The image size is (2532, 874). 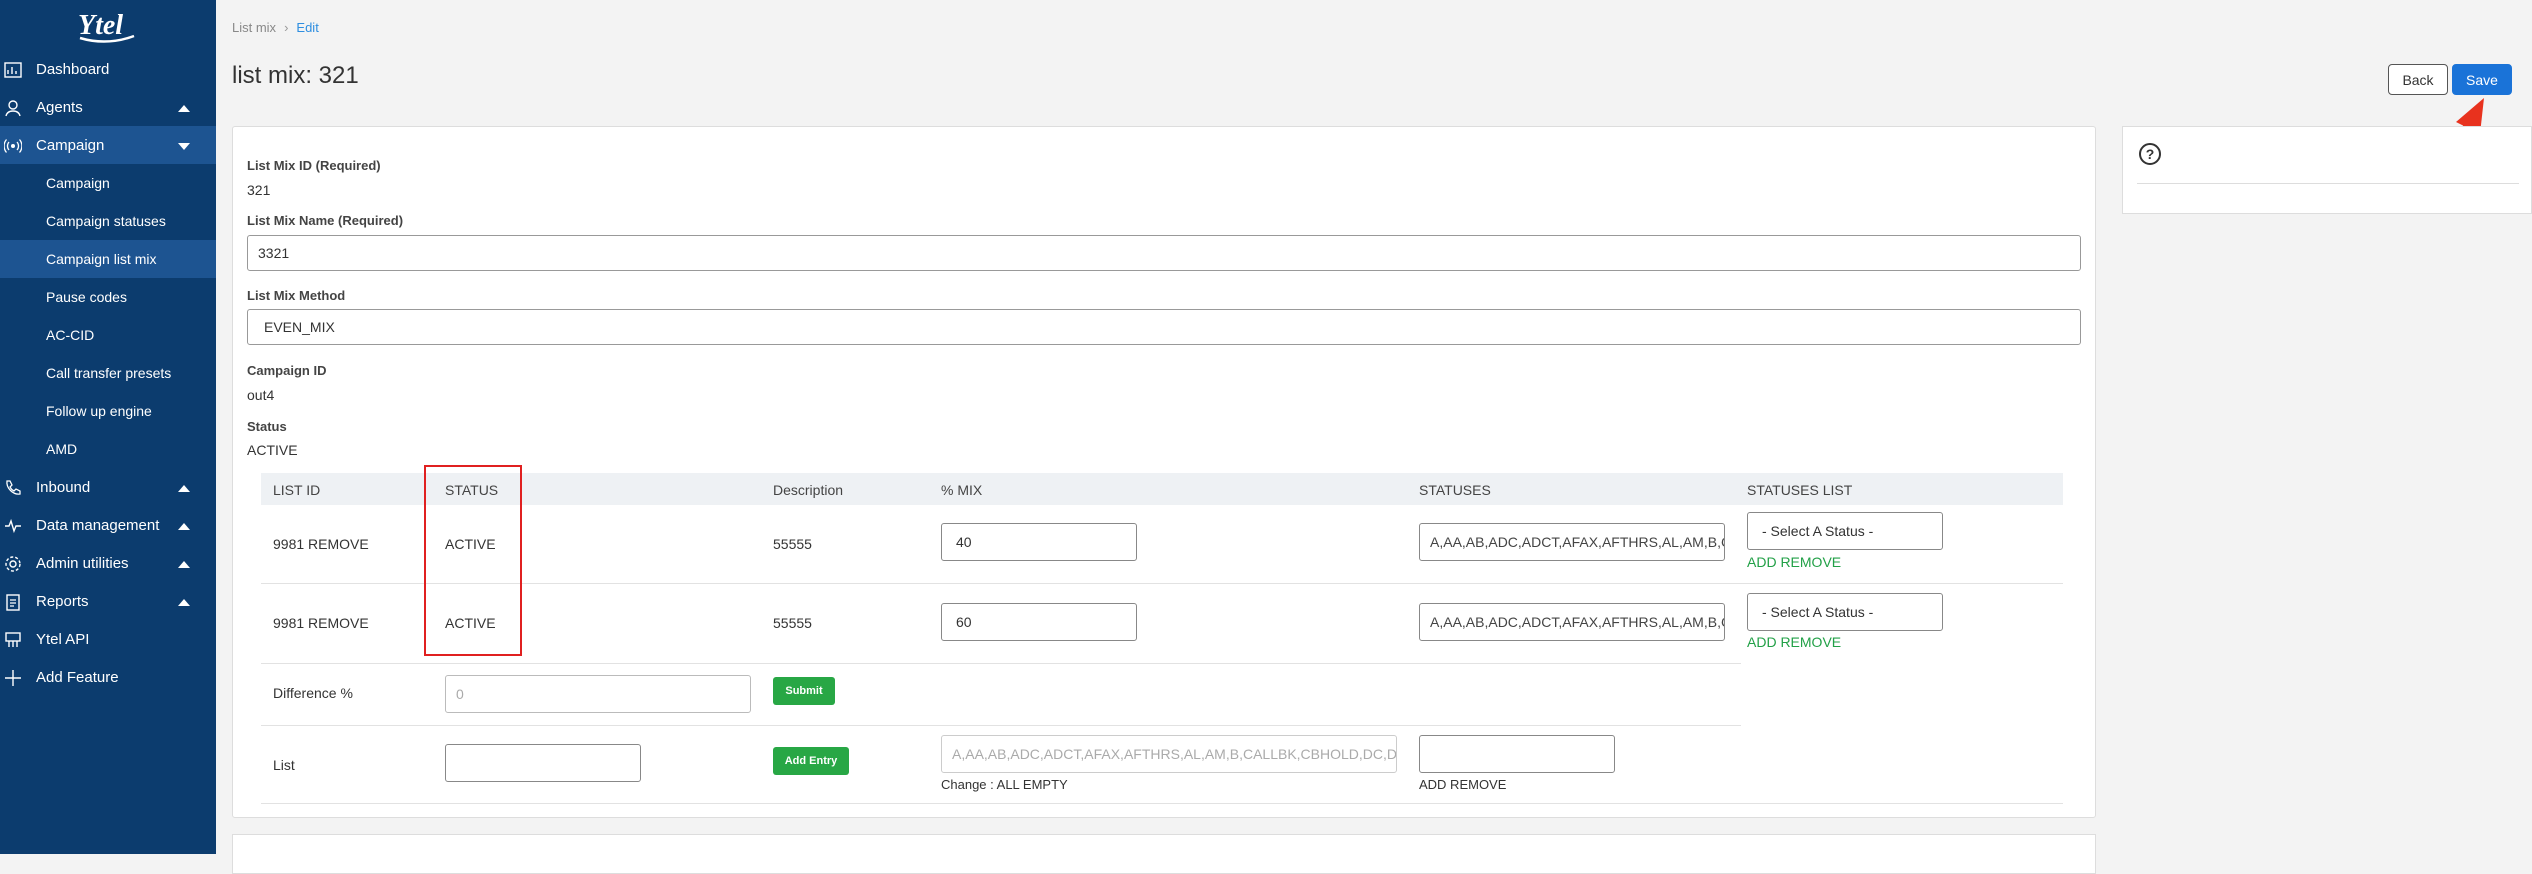 I want to click on sidebar-item-label: Campaign, so click(x=70, y=145).